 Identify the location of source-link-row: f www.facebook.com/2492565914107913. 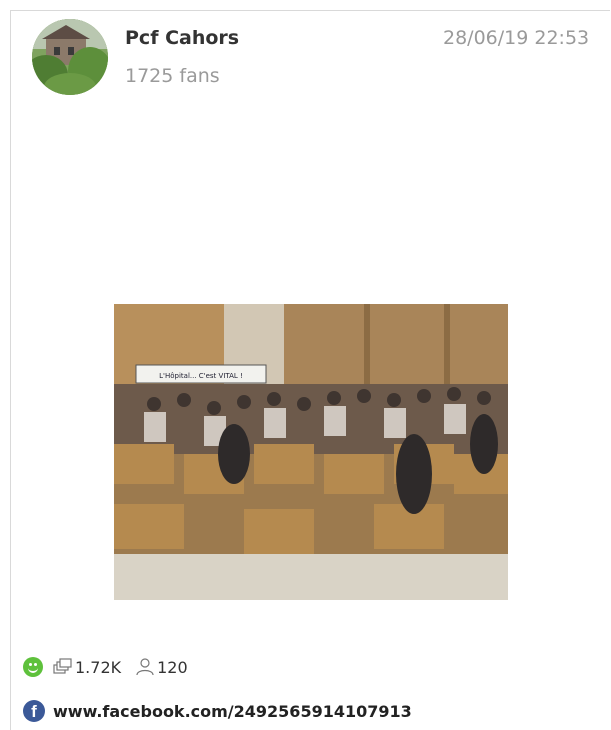
(217, 711).